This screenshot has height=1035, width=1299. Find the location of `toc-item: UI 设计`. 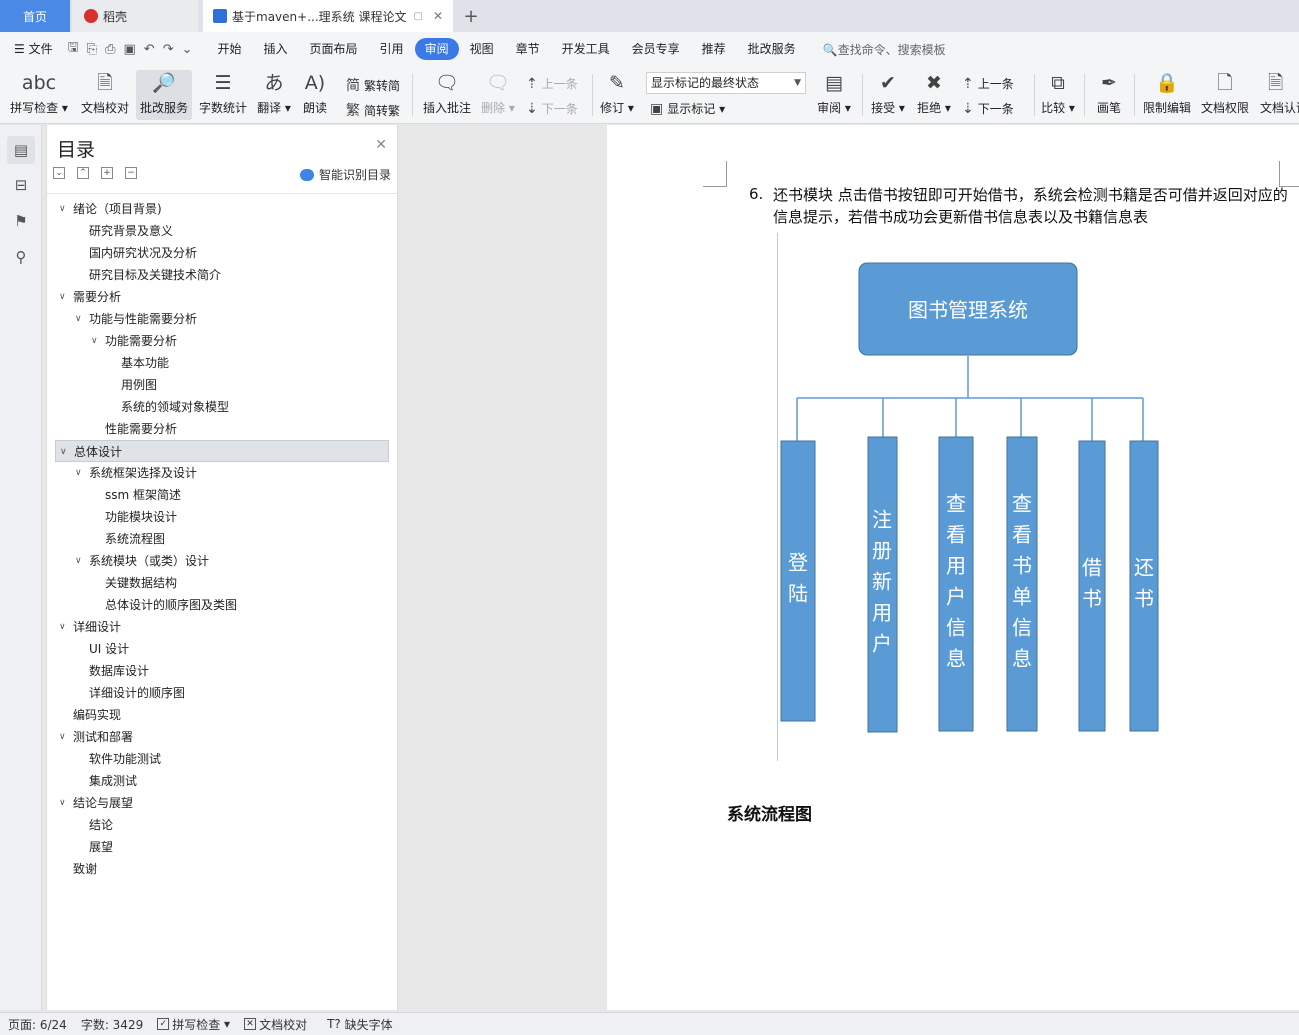

toc-item: UI 设计 is located at coordinates (222, 649).